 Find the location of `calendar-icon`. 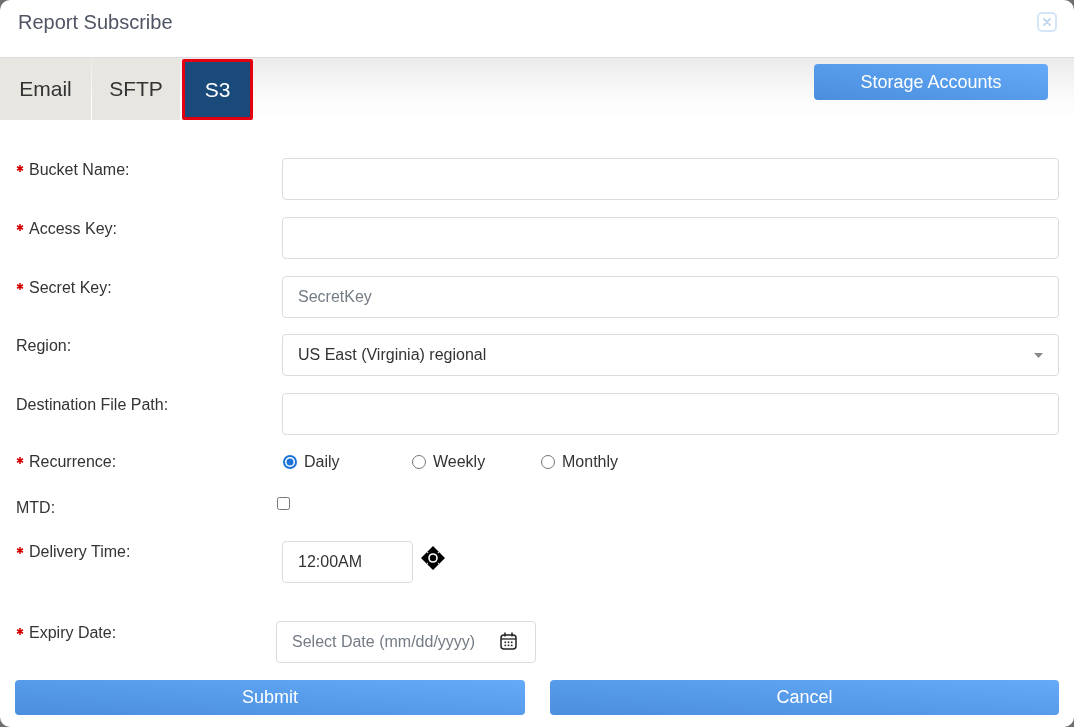

calendar-icon is located at coordinates (508, 640).